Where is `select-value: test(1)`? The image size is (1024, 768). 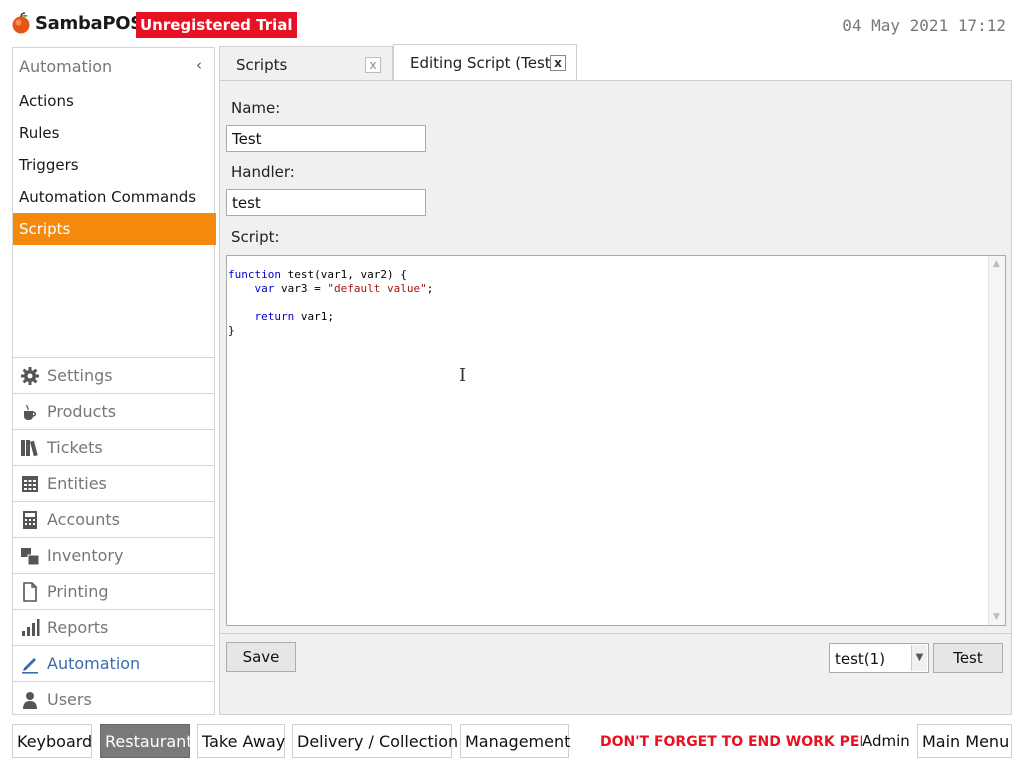
select-value: test(1) is located at coordinates (860, 659).